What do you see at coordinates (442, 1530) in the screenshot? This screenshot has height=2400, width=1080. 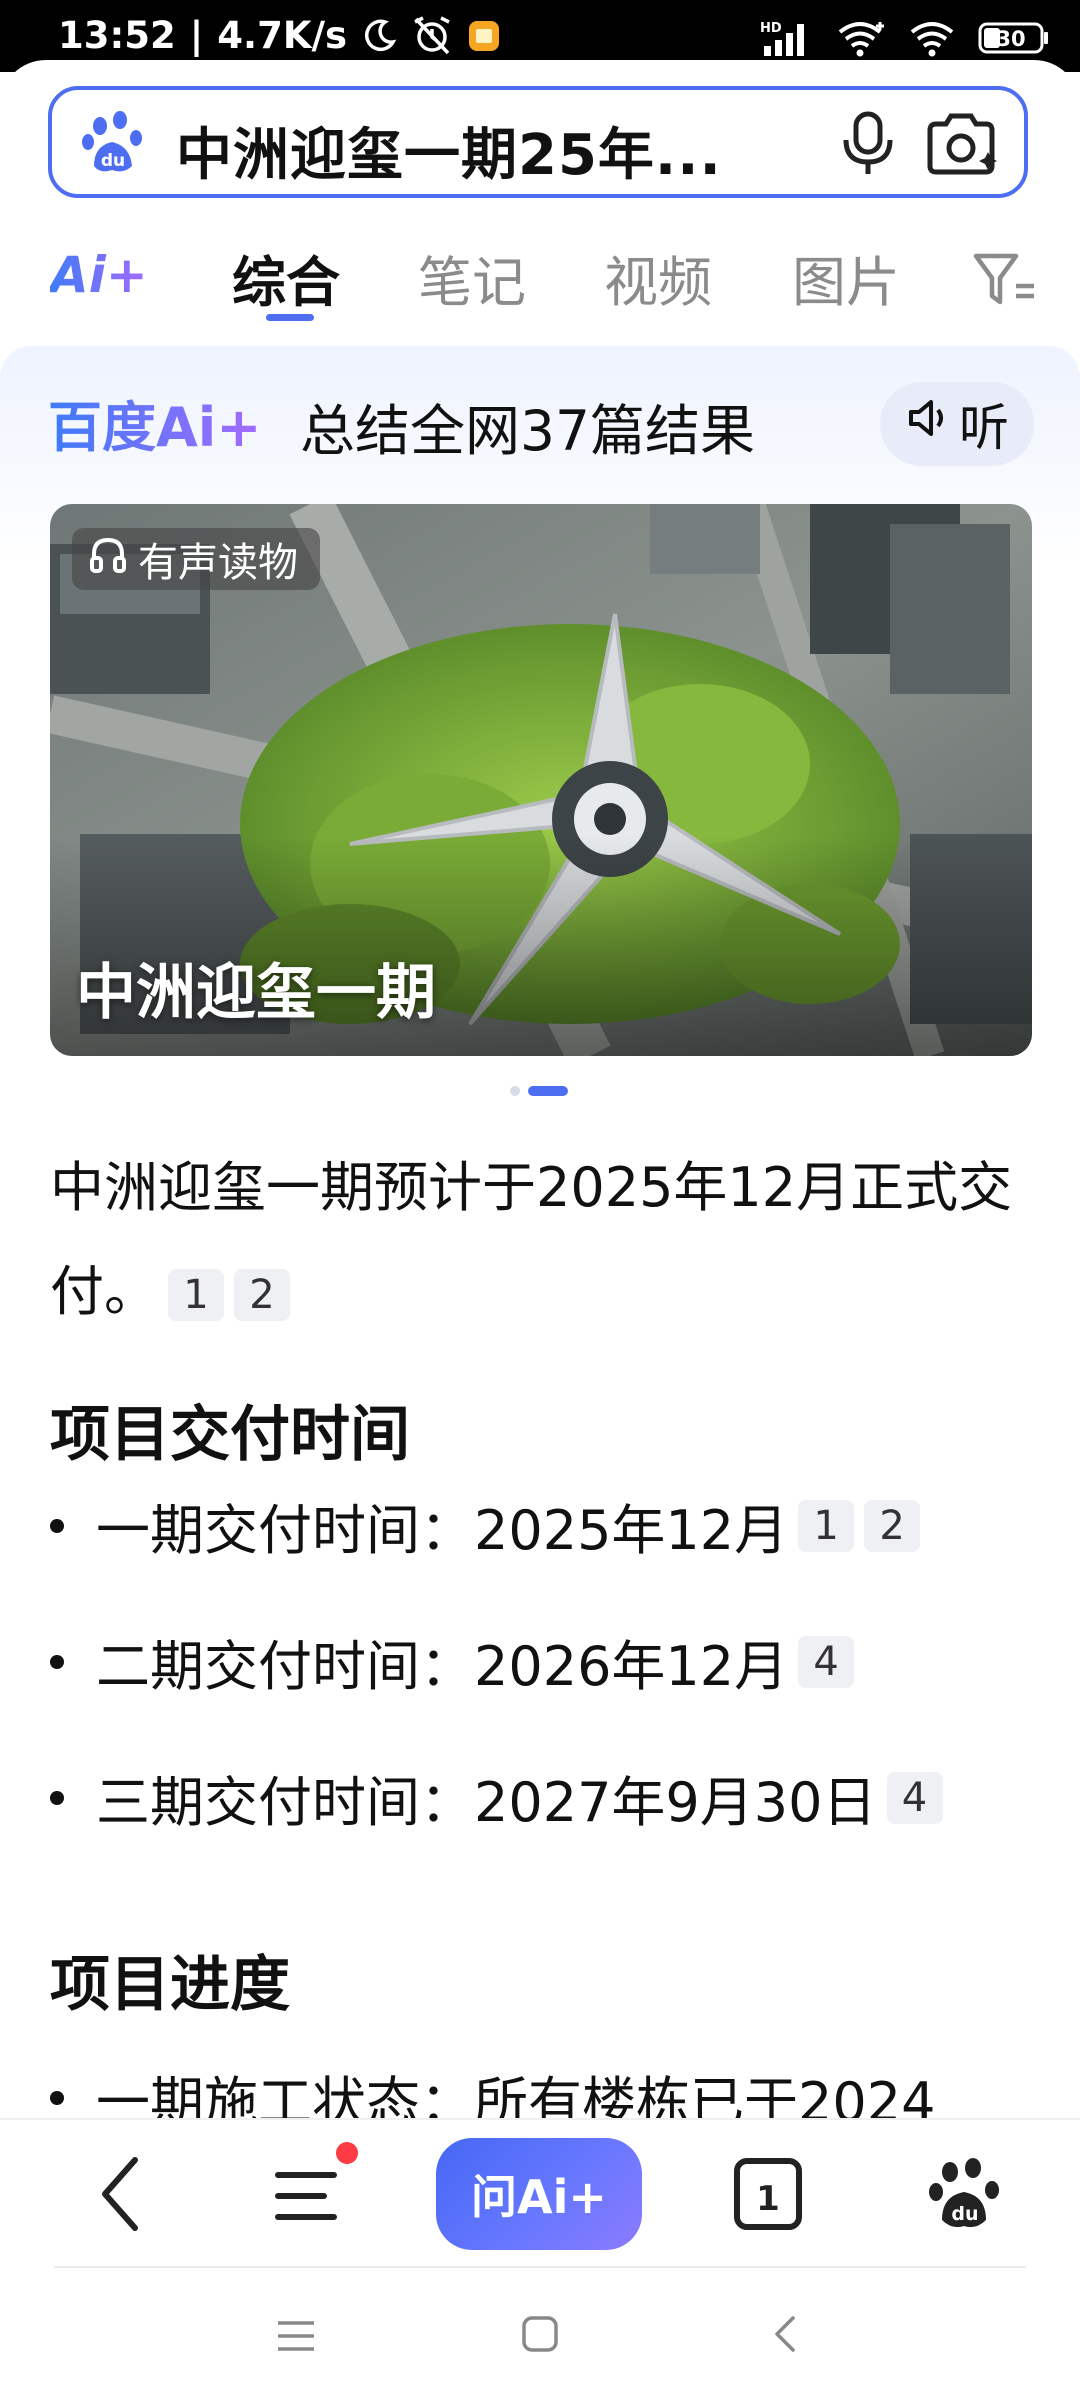 I see `list-item-text: 一期交付时间：2025年12月` at bounding box center [442, 1530].